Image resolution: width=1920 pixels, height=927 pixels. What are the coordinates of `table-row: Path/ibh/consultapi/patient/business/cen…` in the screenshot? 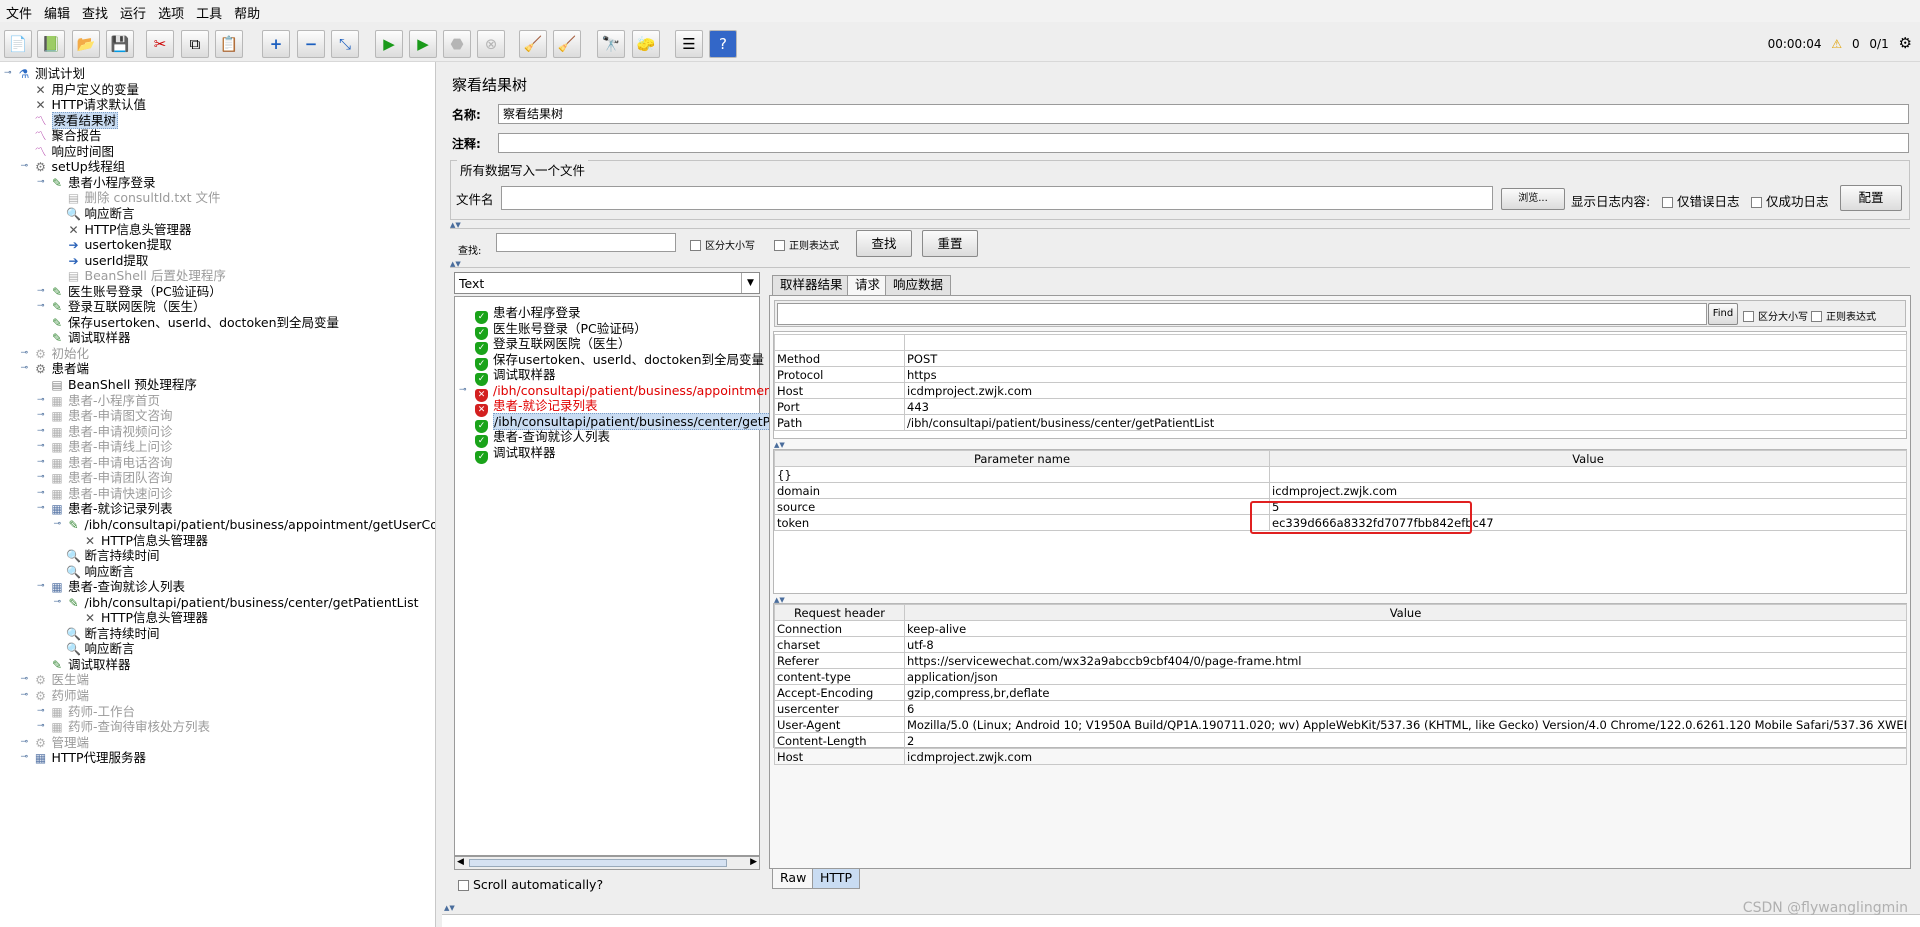 It's located at (1340, 422).